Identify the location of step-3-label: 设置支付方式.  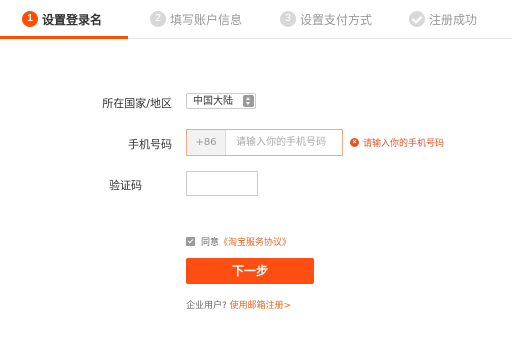
(336, 19).